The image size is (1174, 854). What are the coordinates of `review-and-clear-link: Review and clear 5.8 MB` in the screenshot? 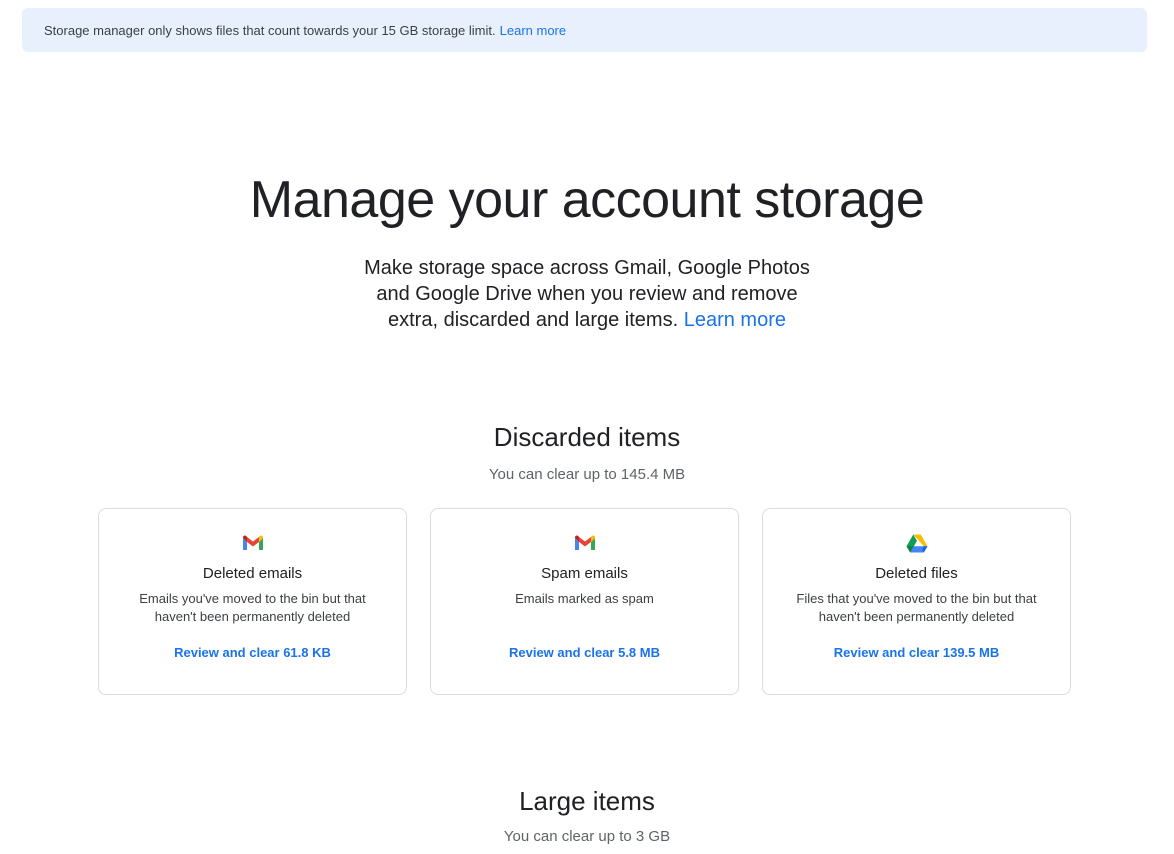 It's located at (584, 652).